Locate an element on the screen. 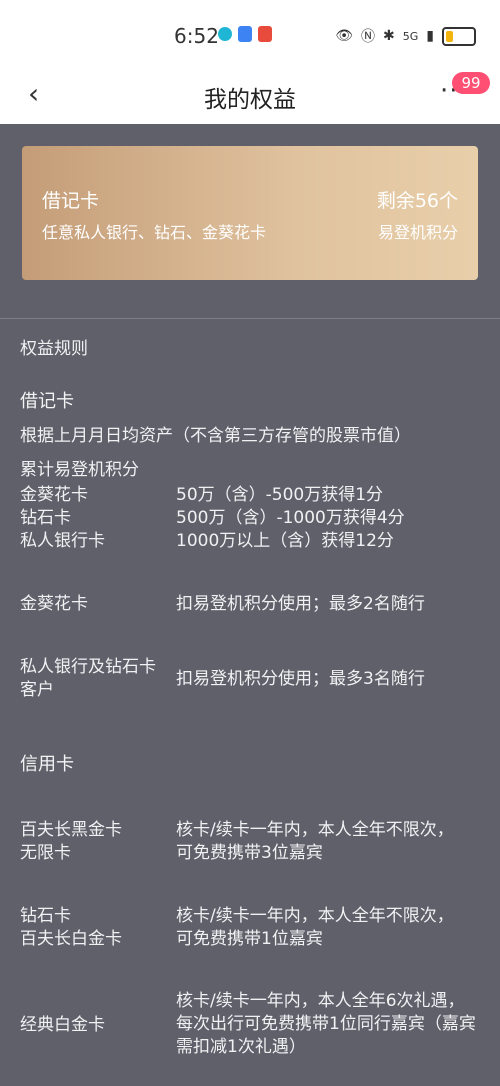  card-desc: 任意私人银行、钻石、金葵花卡 is located at coordinates (154, 232).